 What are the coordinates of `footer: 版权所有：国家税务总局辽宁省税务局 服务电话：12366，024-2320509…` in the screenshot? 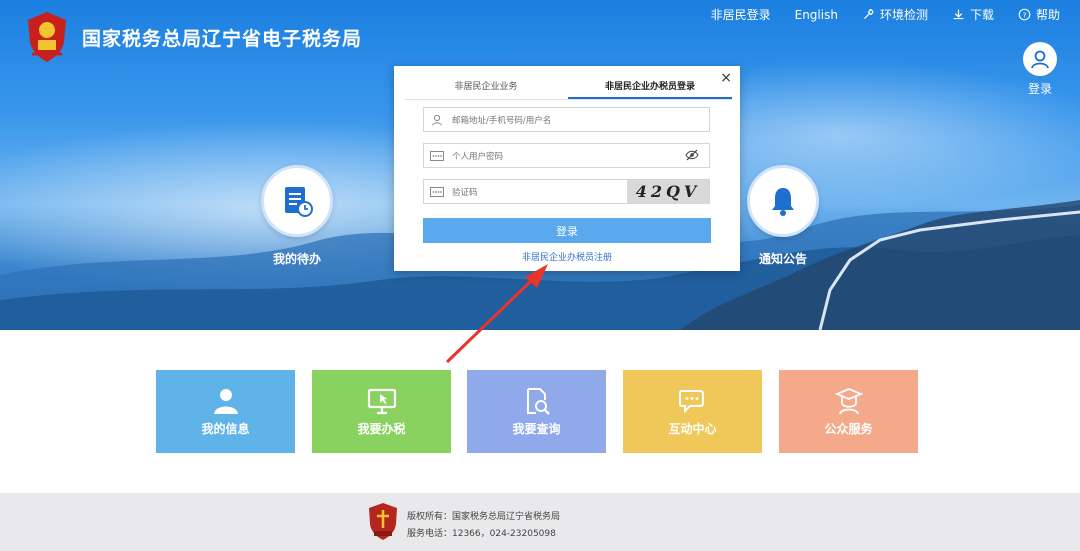 It's located at (540, 522).